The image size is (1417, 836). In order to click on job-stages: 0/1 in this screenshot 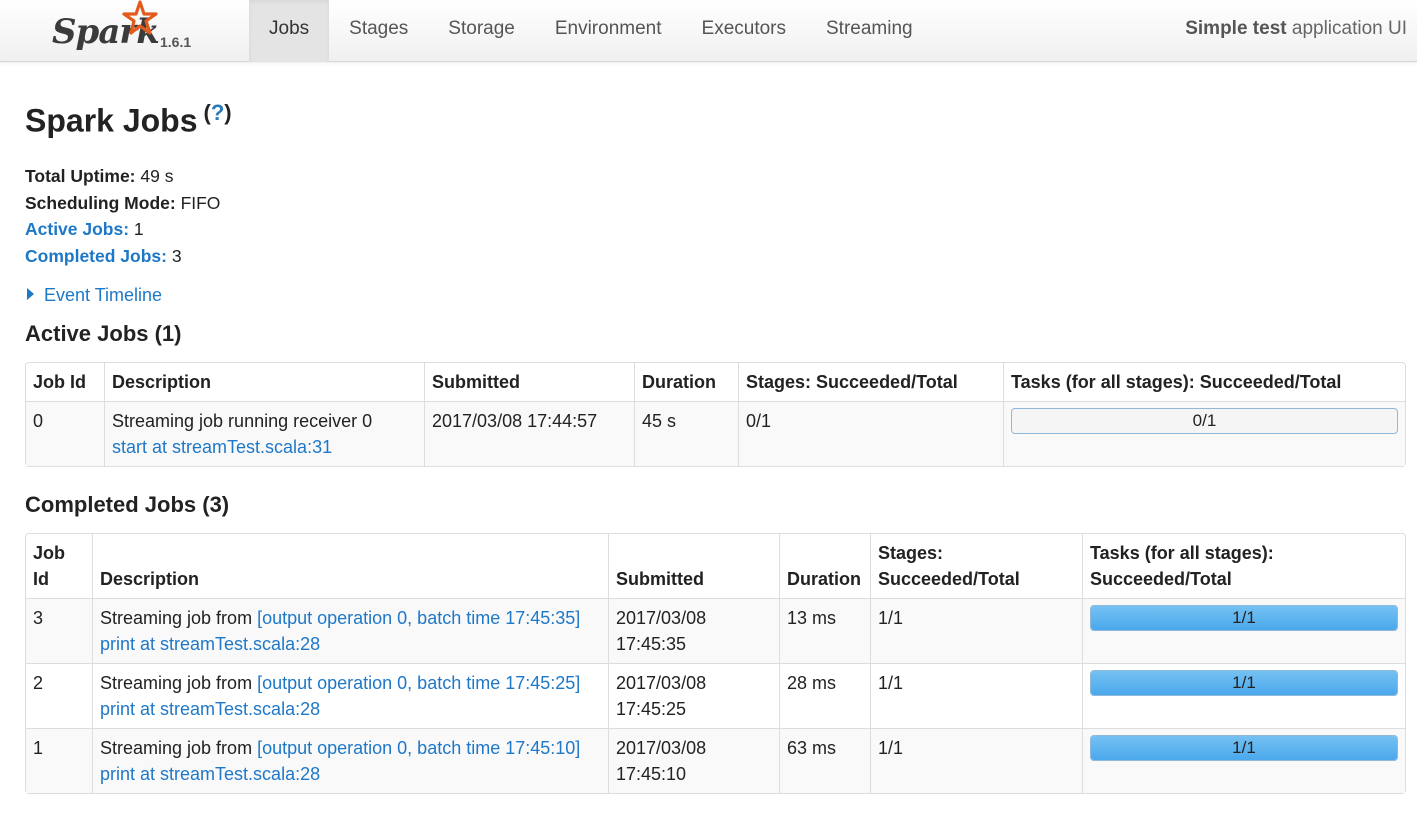, I will do `click(870, 433)`.